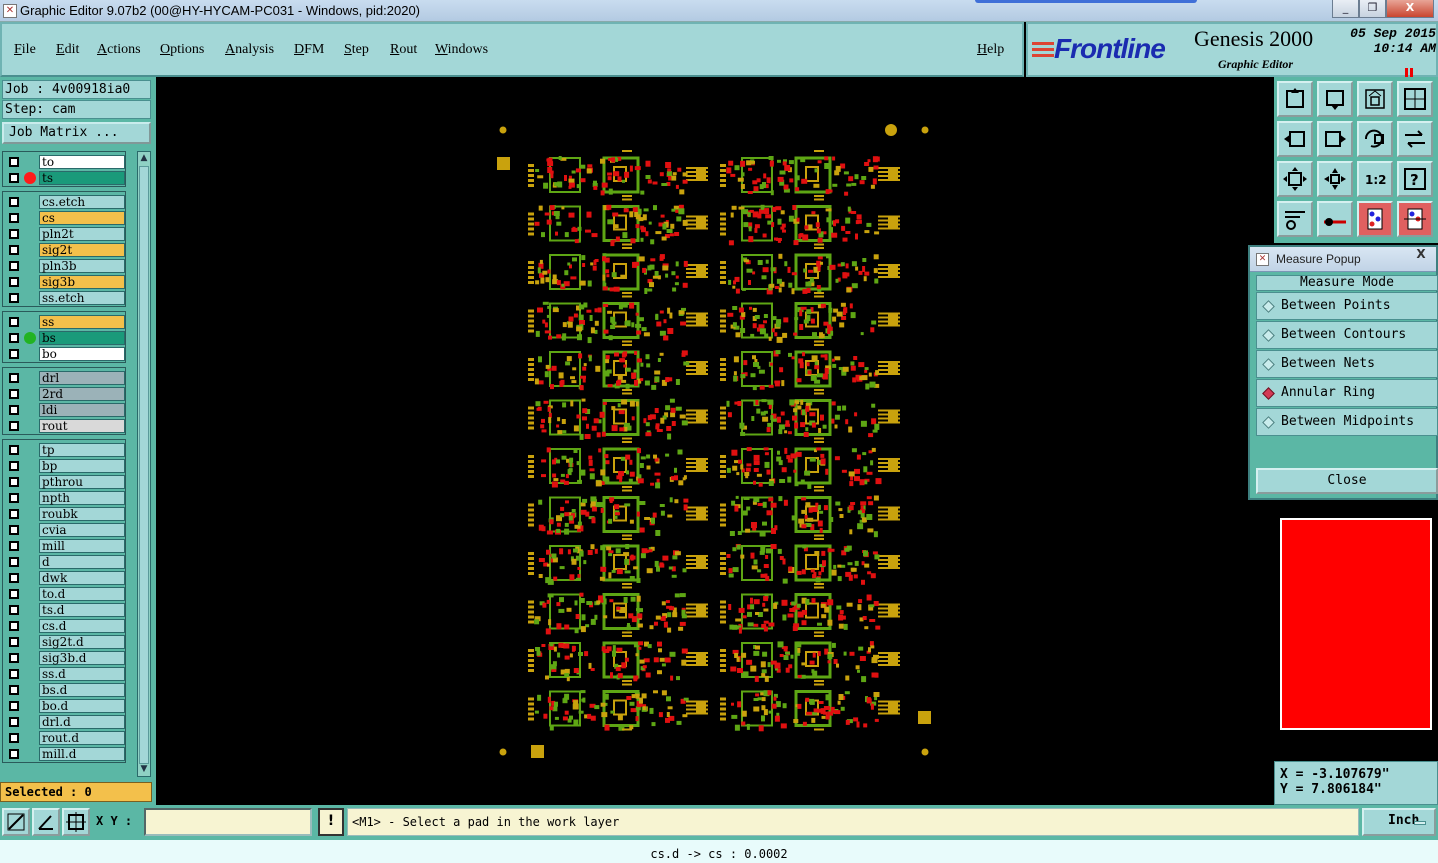  Describe the element at coordinates (82, 738) in the screenshot. I see `layer-name: rout.d` at that location.